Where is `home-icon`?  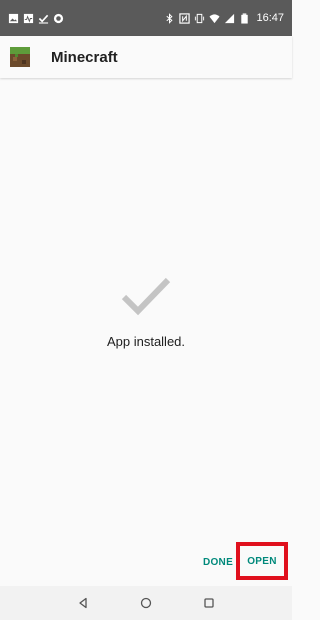
home-icon is located at coordinates (146, 603).